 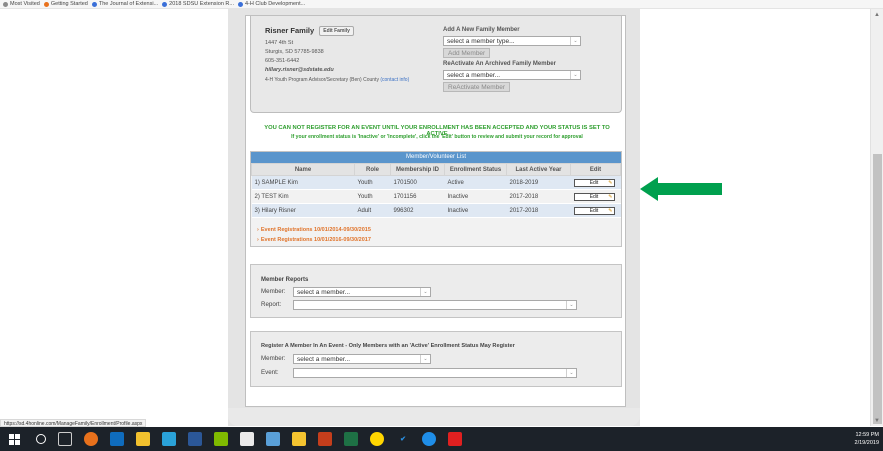 What do you see at coordinates (273, 439) in the screenshot?
I see `paint-icon` at bounding box center [273, 439].